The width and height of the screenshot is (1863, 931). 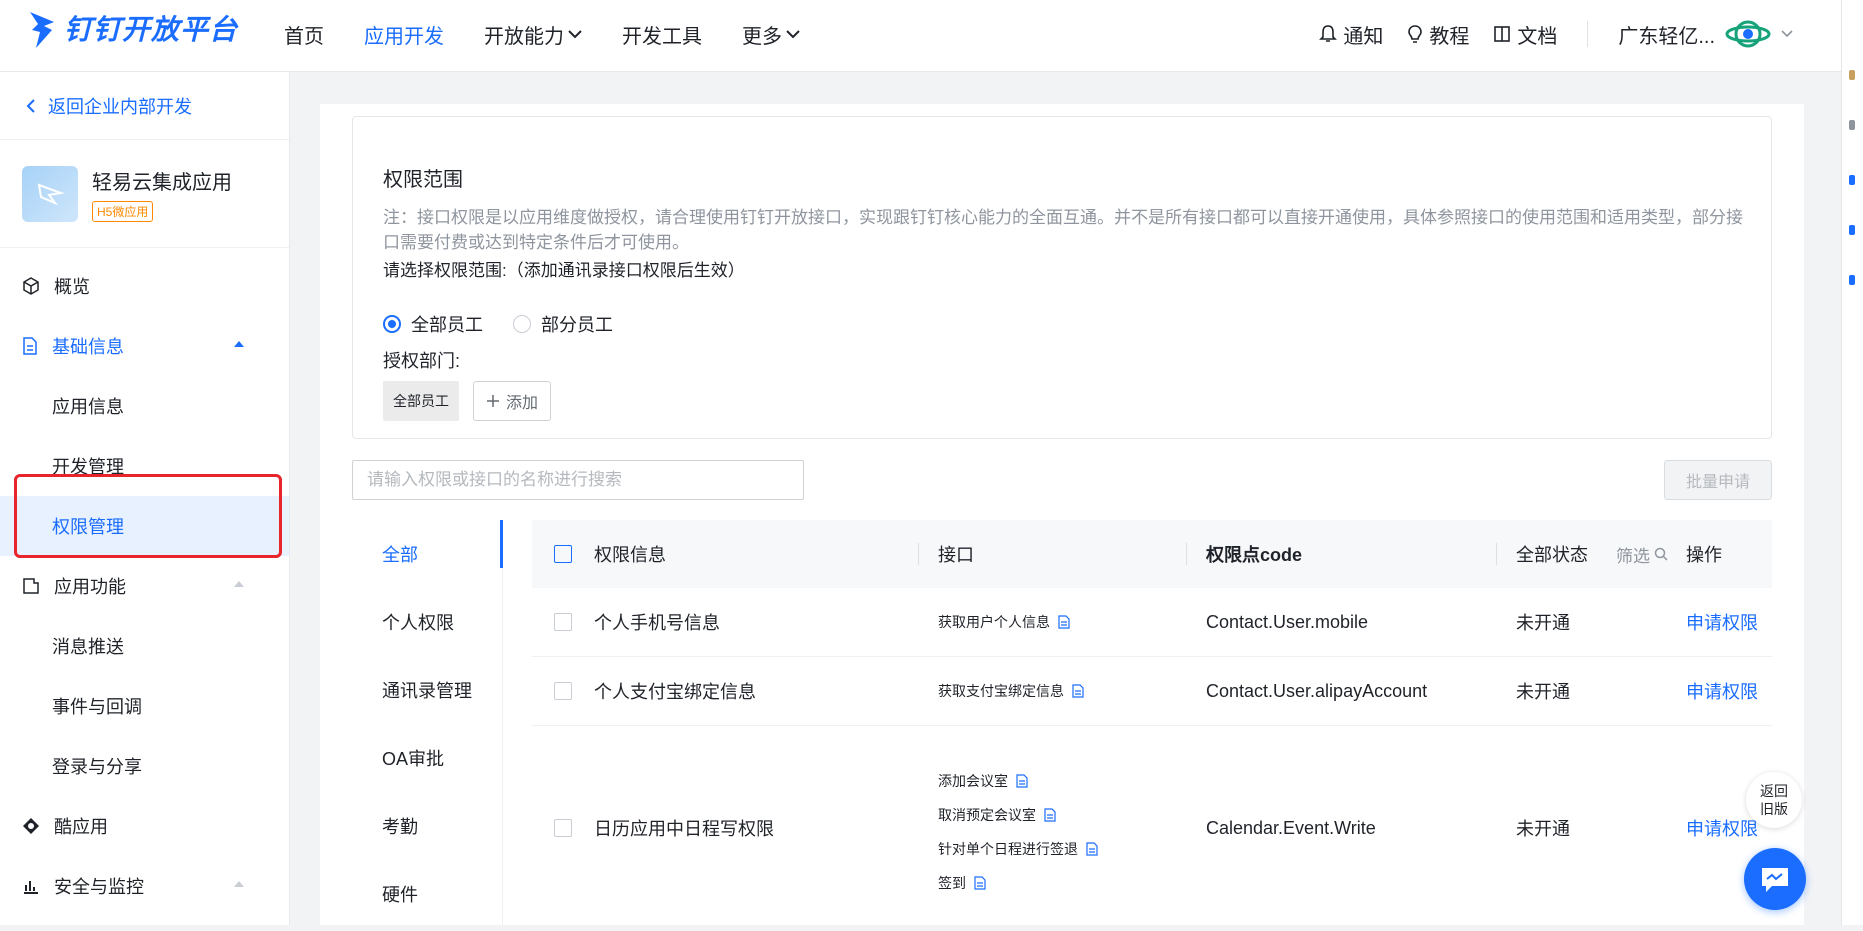 I want to click on header-api: 接口, so click(x=1052, y=554).